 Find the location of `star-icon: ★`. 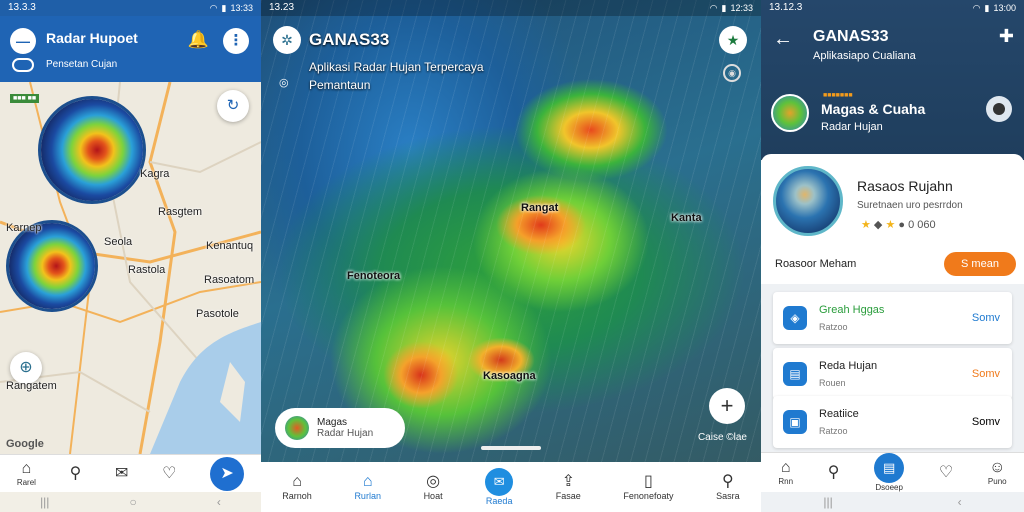

star-icon: ★ is located at coordinates (733, 40).